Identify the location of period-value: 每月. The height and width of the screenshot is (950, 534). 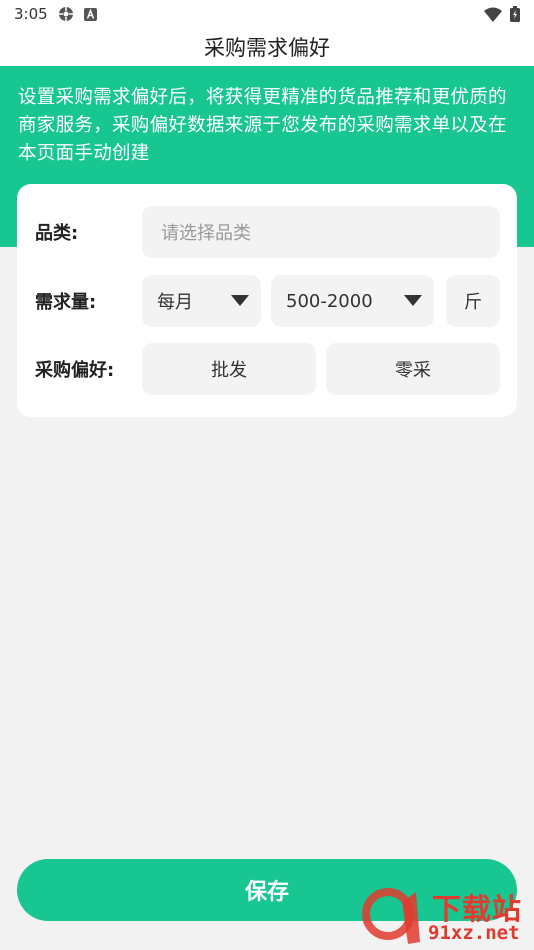
(175, 302).